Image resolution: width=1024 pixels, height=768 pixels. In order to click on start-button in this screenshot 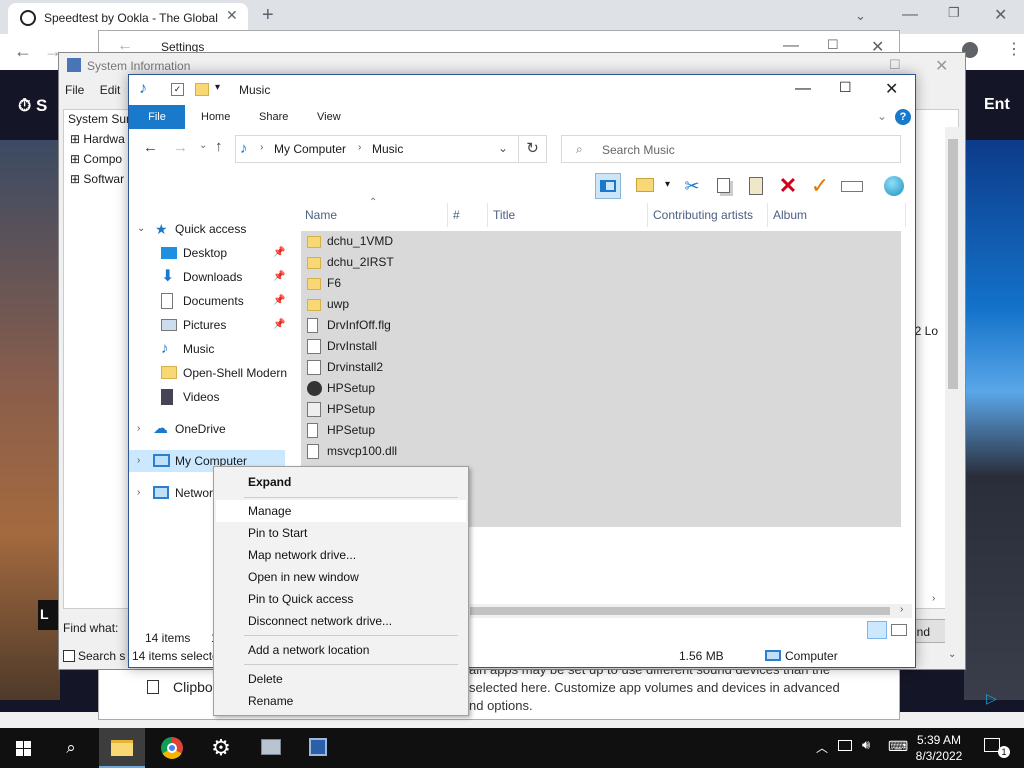, I will do `click(23, 748)`.